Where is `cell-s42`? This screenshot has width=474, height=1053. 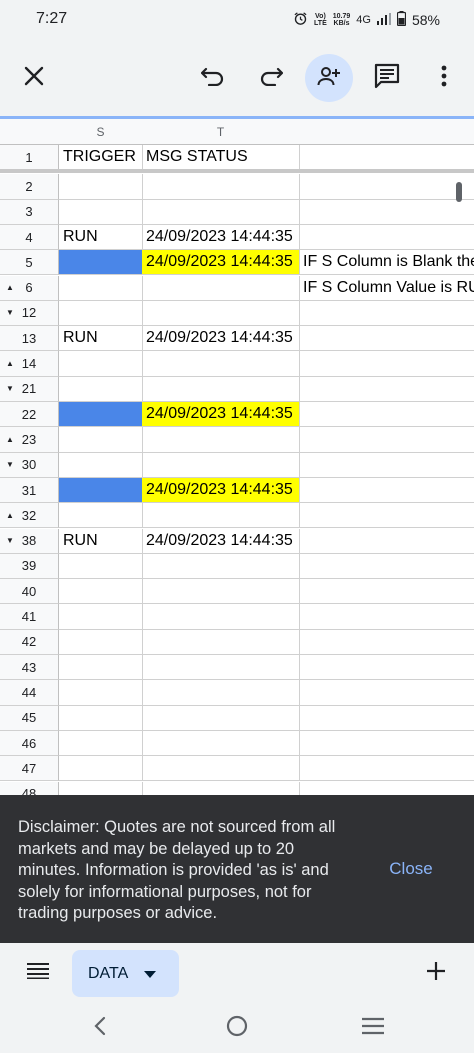 cell-s42 is located at coordinates (101, 642).